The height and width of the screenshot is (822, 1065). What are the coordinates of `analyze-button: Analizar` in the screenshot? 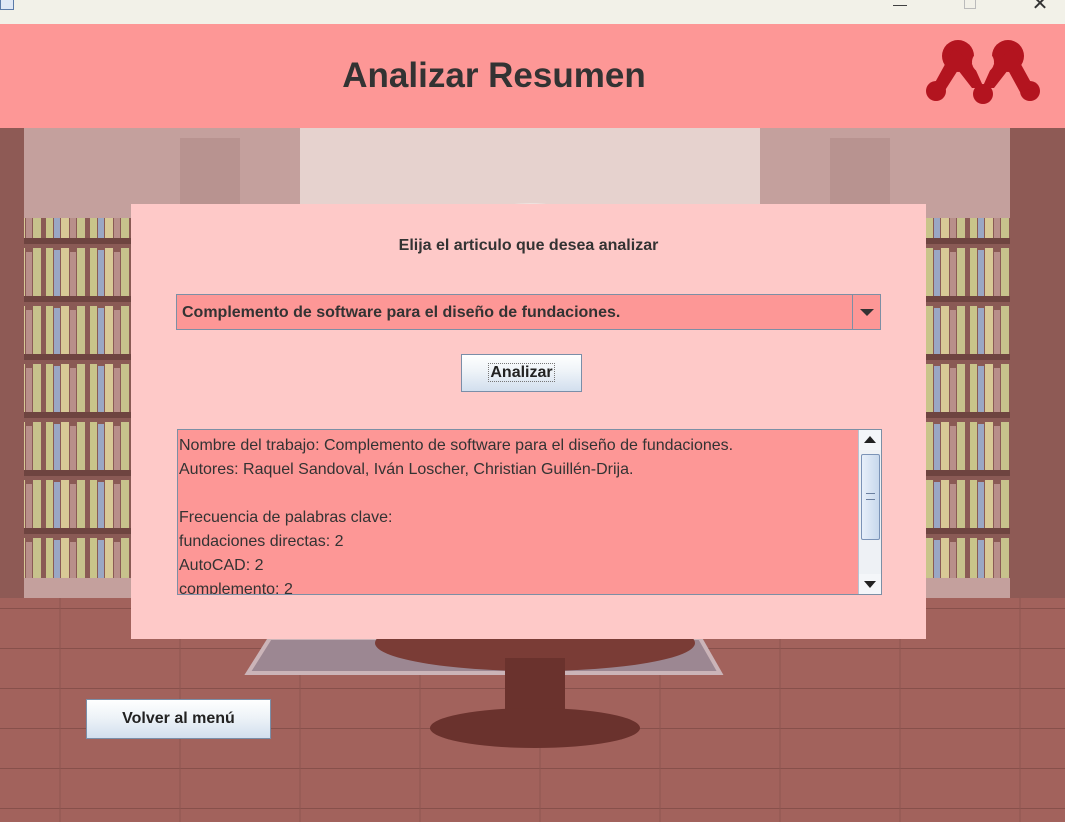 It's located at (521, 373).